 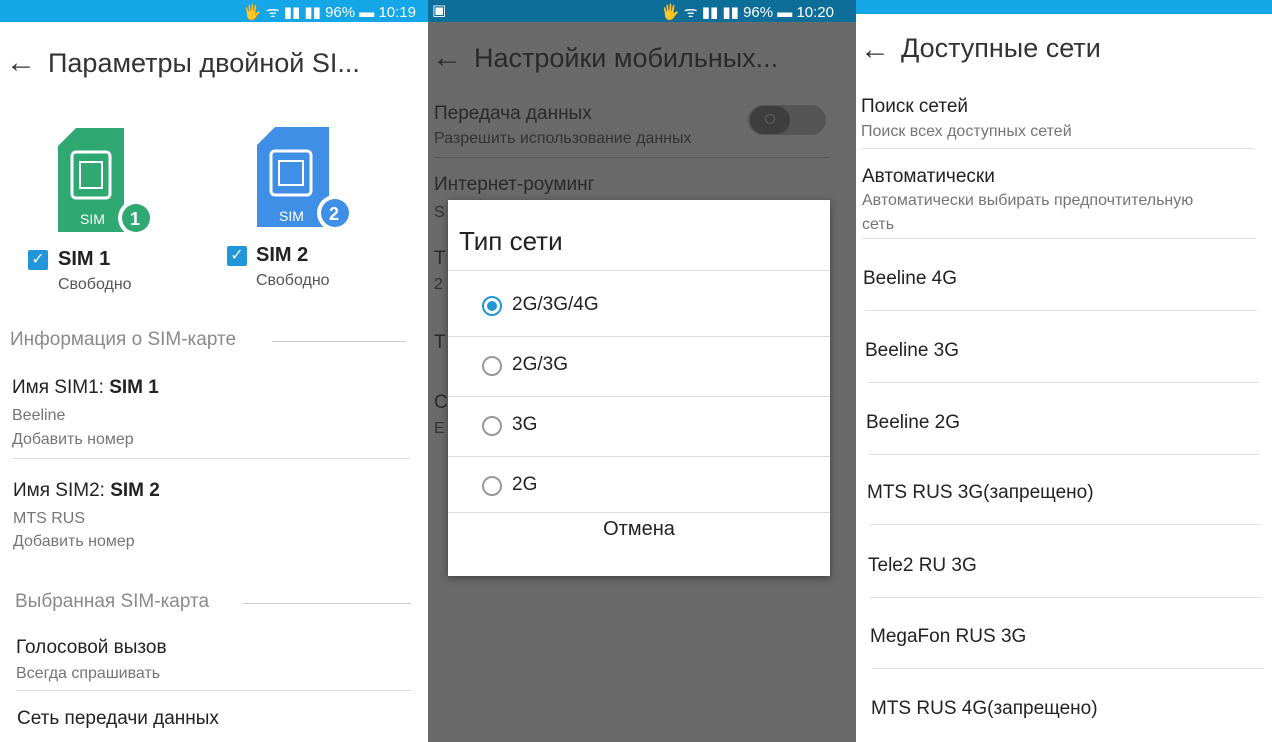 What do you see at coordinates (910, 279) in the screenshot?
I see `network-item: Beeline 4G` at bounding box center [910, 279].